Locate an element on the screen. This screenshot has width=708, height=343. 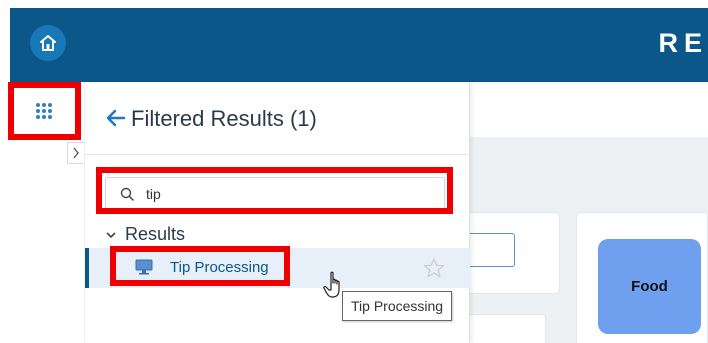
chevron-right-icon is located at coordinates (76, 153).